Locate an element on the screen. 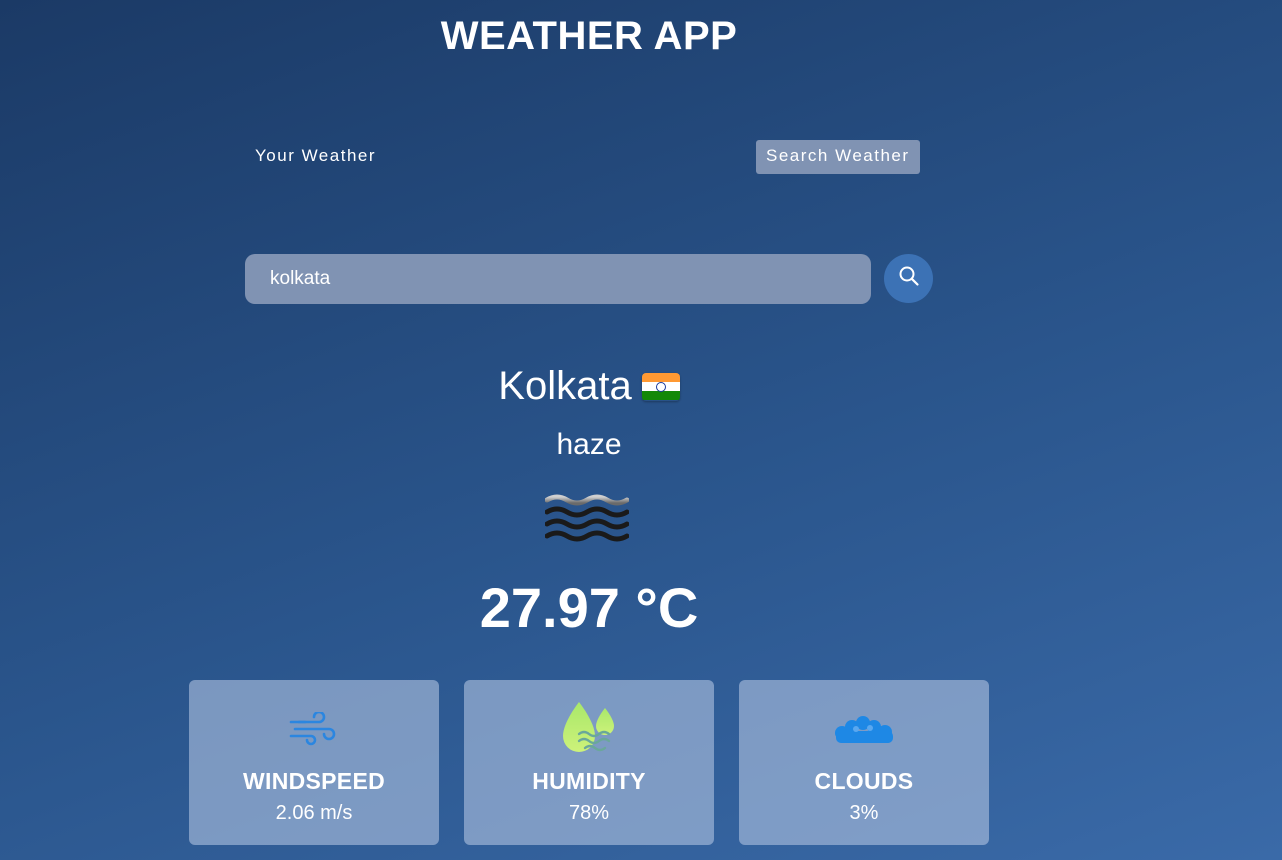  search-icon is located at coordinates (909, 278).